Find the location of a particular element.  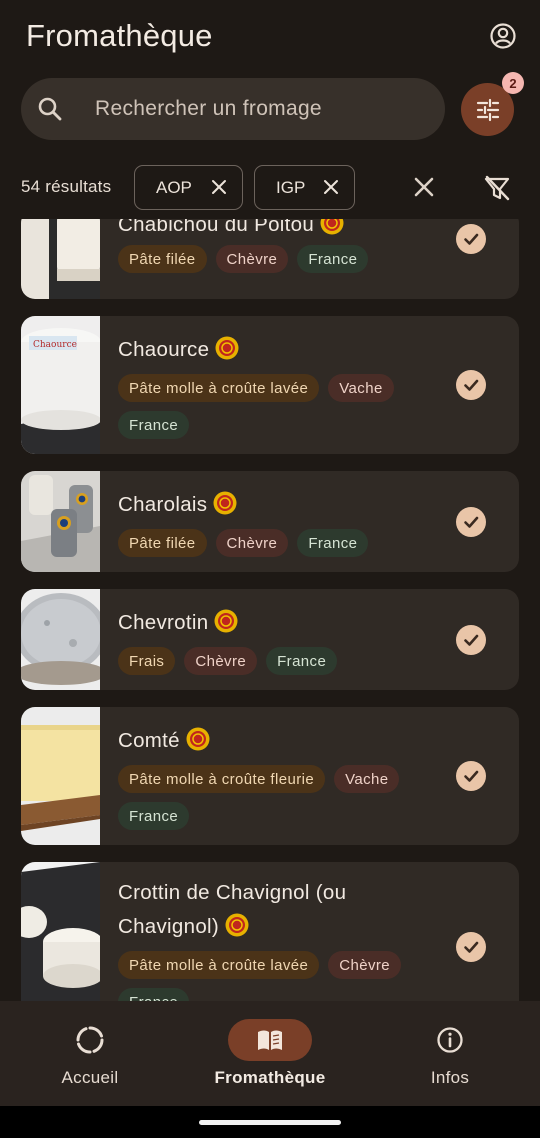

clear-search-icon is located at coordinates (424, 187).